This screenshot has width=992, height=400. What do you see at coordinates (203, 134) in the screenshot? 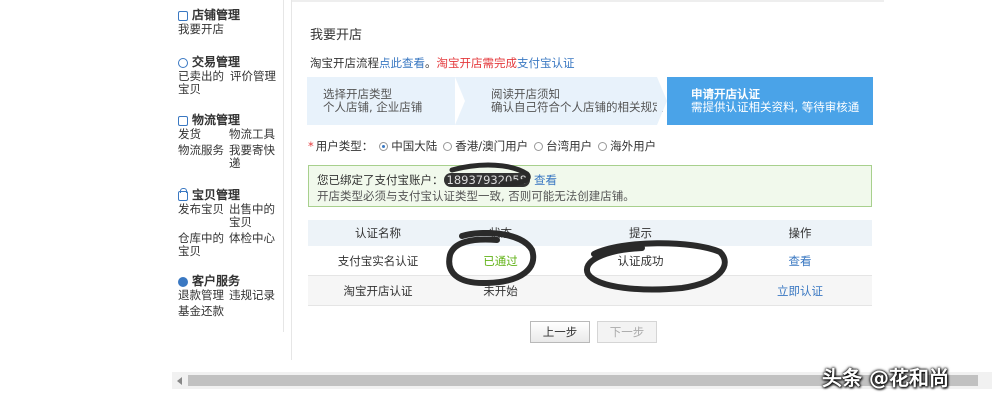
I see `sidebar-link-ship: 发货` at bounding box center [203, 134].